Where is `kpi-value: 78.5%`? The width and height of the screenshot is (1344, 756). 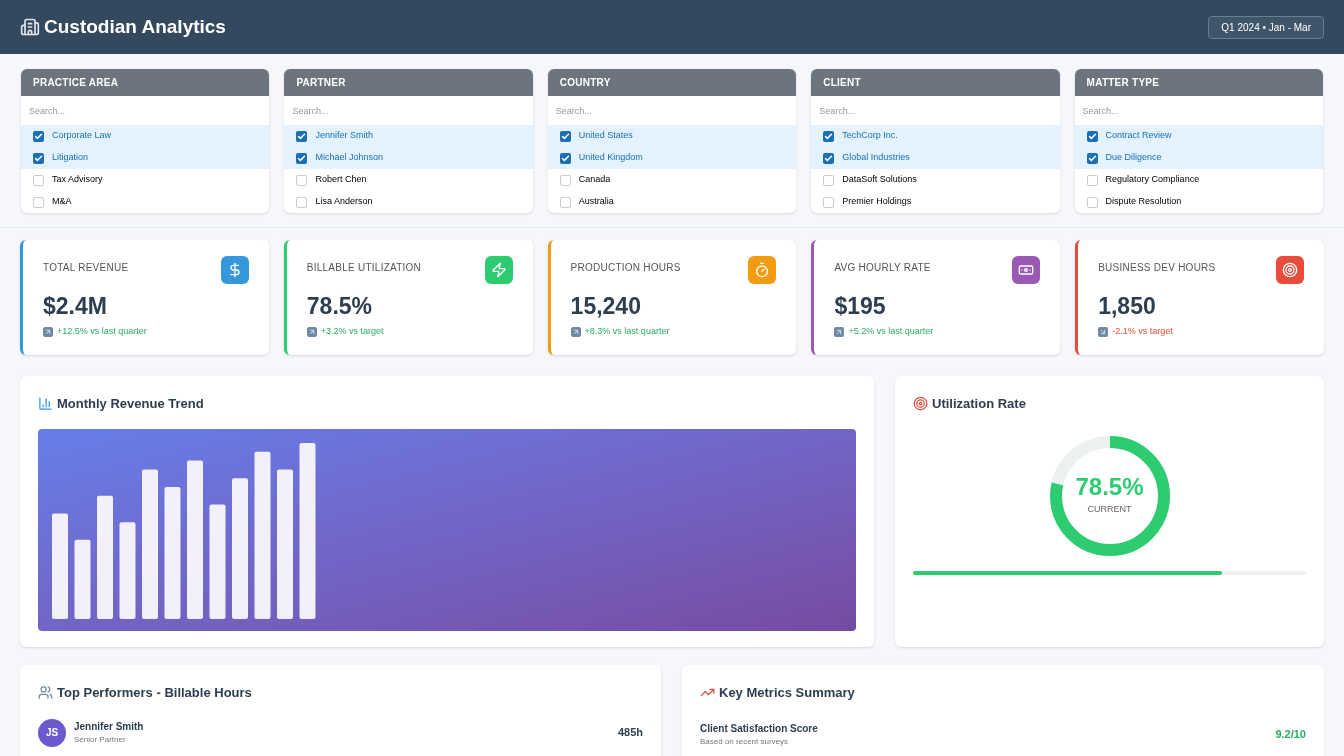 kpi-value: 78.5% is located at coordinates (339, 306).